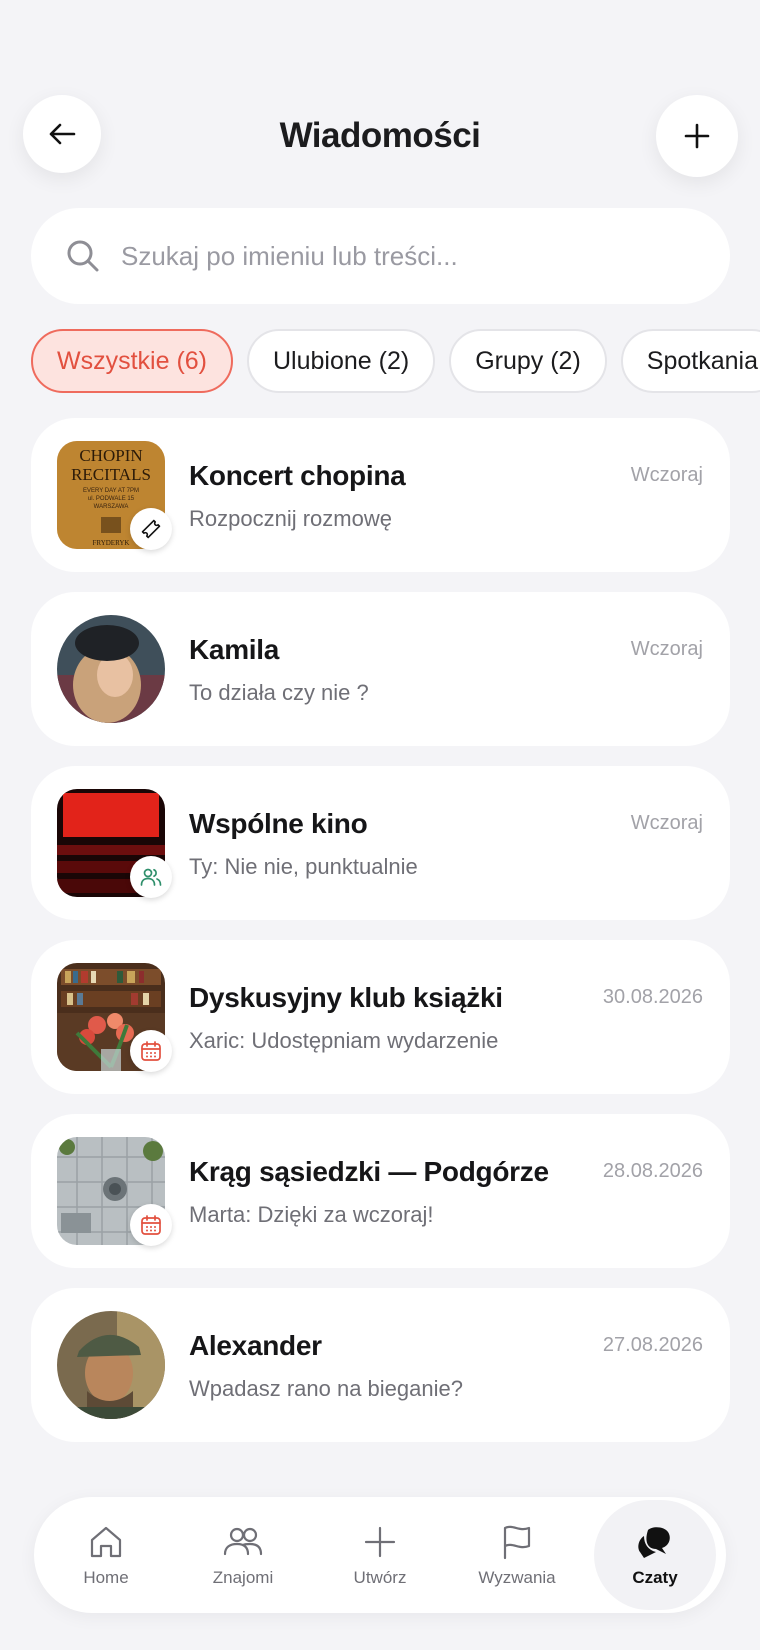 The image size is (760, 1650). Describe the element at coordinates (111, 543) in the screenshot. I see `svg-text: FRYDERYK` at that location.